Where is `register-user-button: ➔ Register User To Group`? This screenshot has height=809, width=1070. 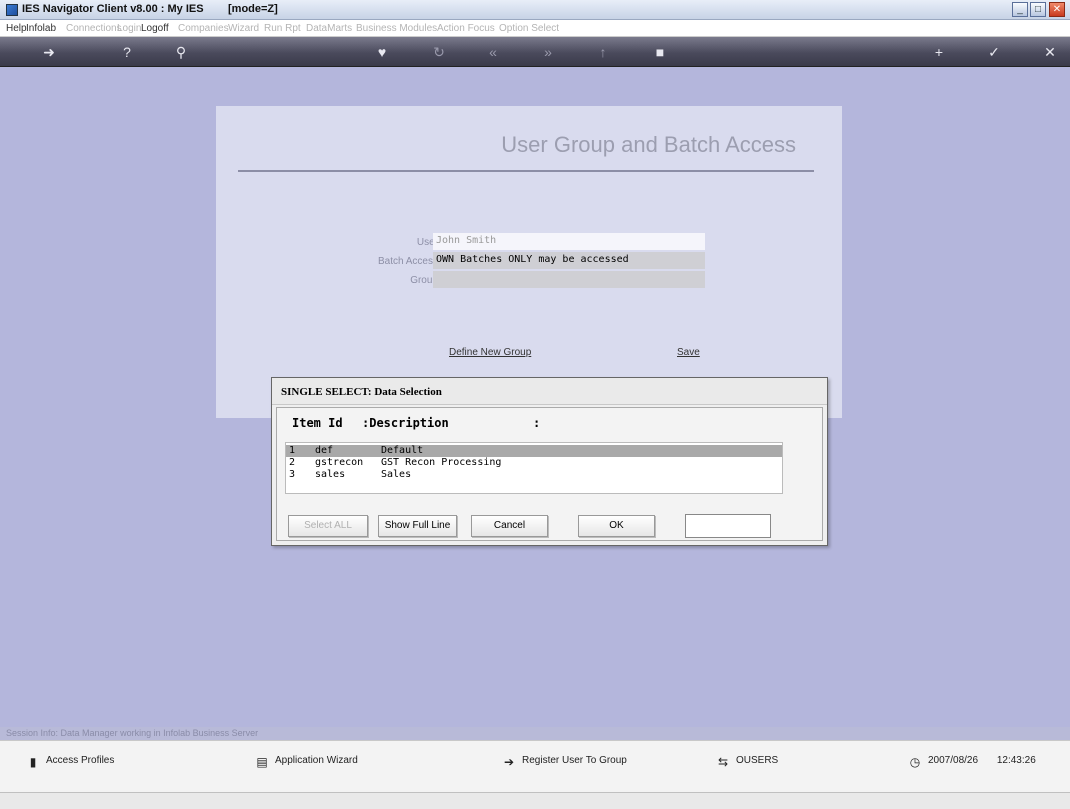
register-user-button: ➔ Register User To Group is located at coordinates (564, 762).